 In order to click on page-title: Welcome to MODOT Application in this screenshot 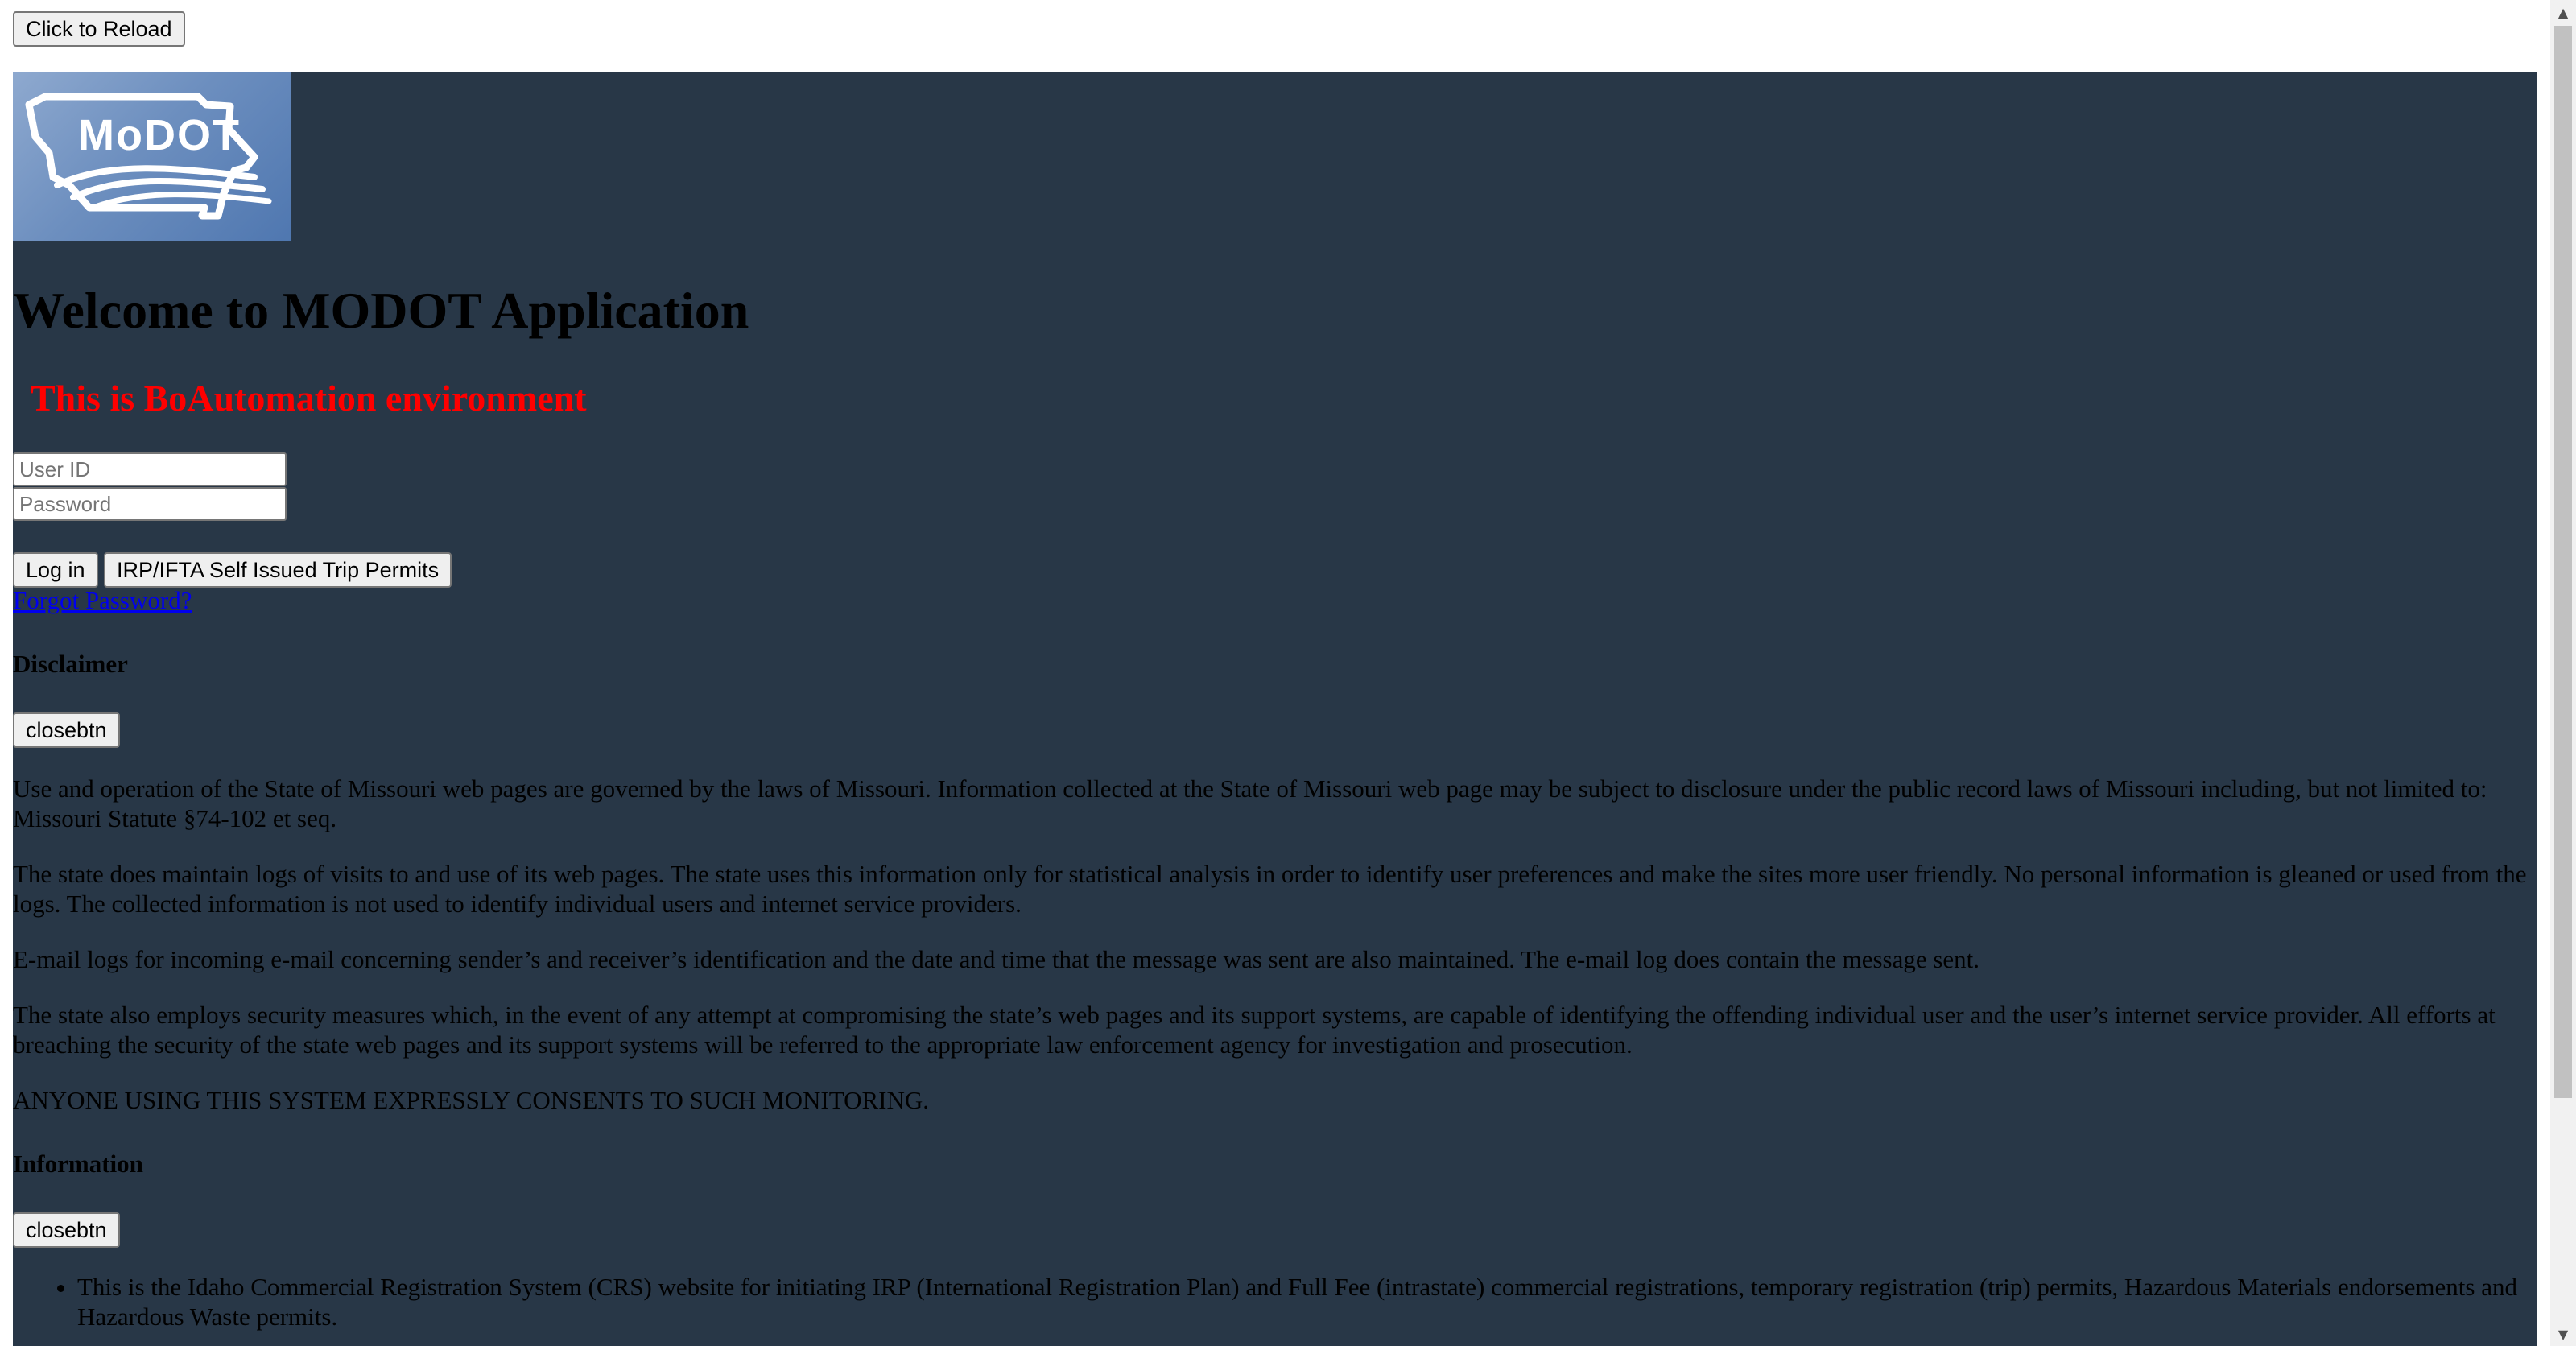, I will do `click(381, 310)`.